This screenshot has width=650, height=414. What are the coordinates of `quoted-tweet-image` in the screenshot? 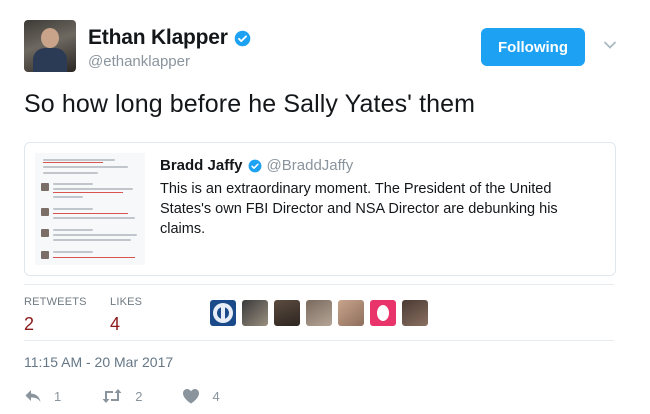 It's located at (90, 209).